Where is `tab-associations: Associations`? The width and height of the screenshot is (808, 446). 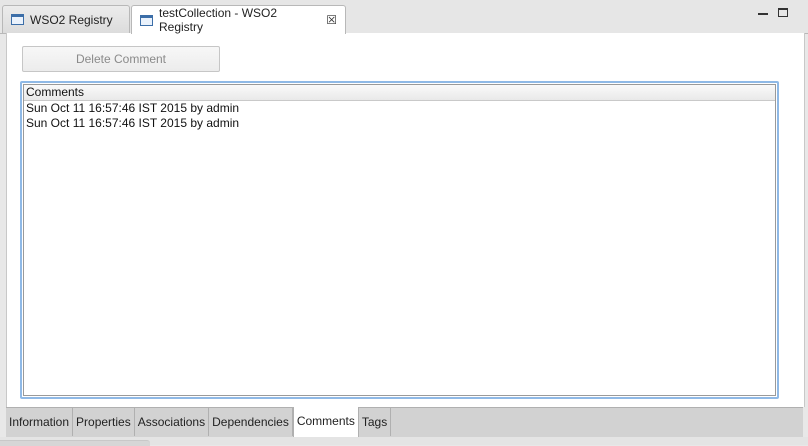 tab-associations: Associations is located at coordinates (172, 422).